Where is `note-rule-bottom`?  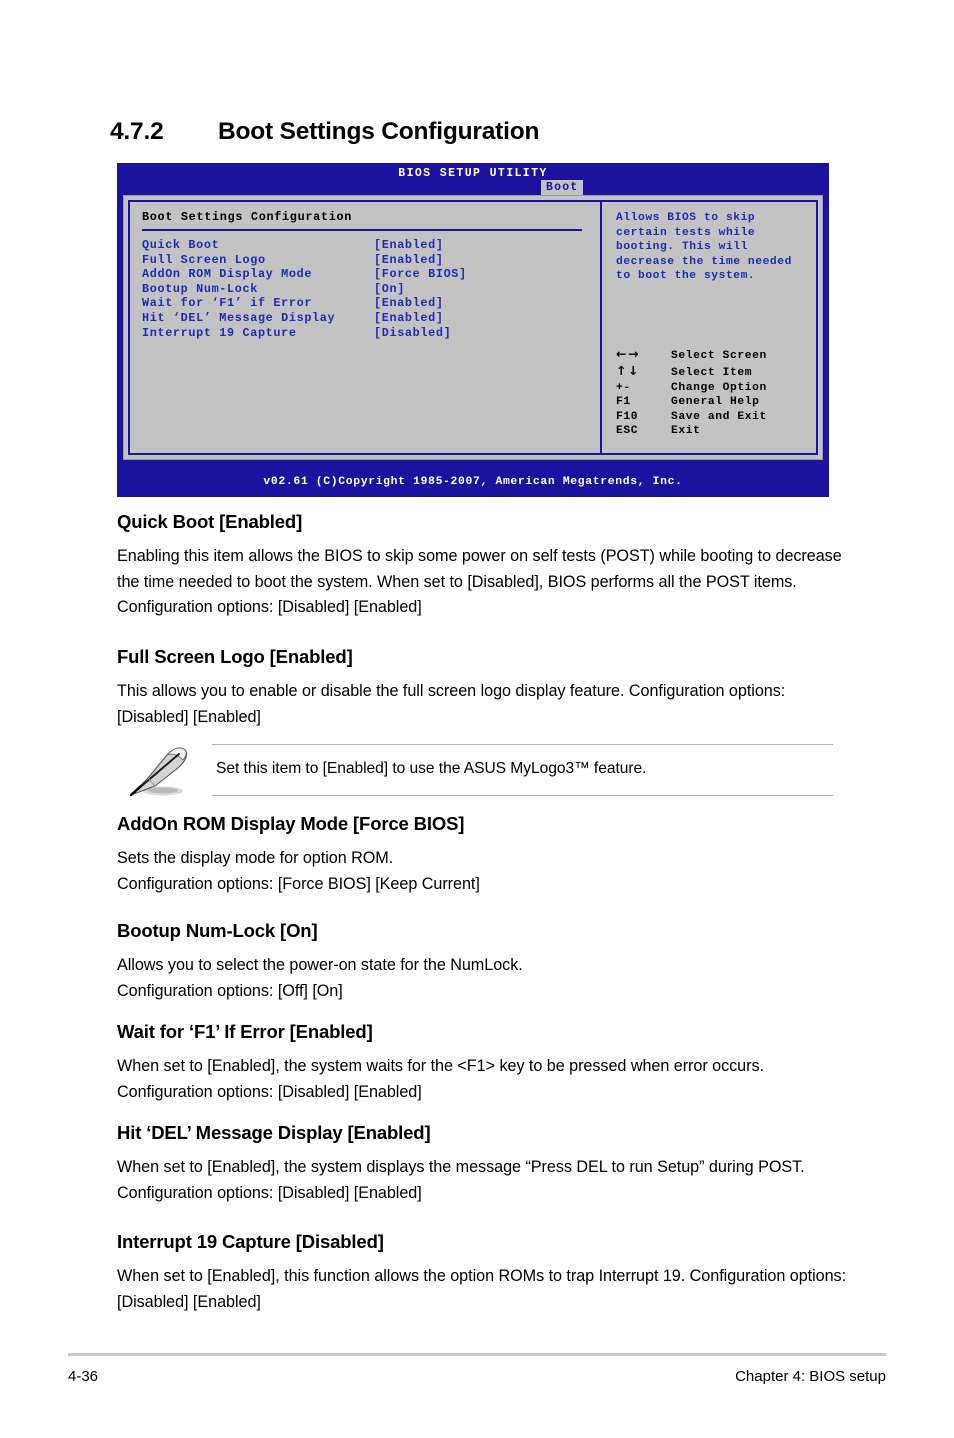 note-rule-bottom is located at coordinates (522, 795).